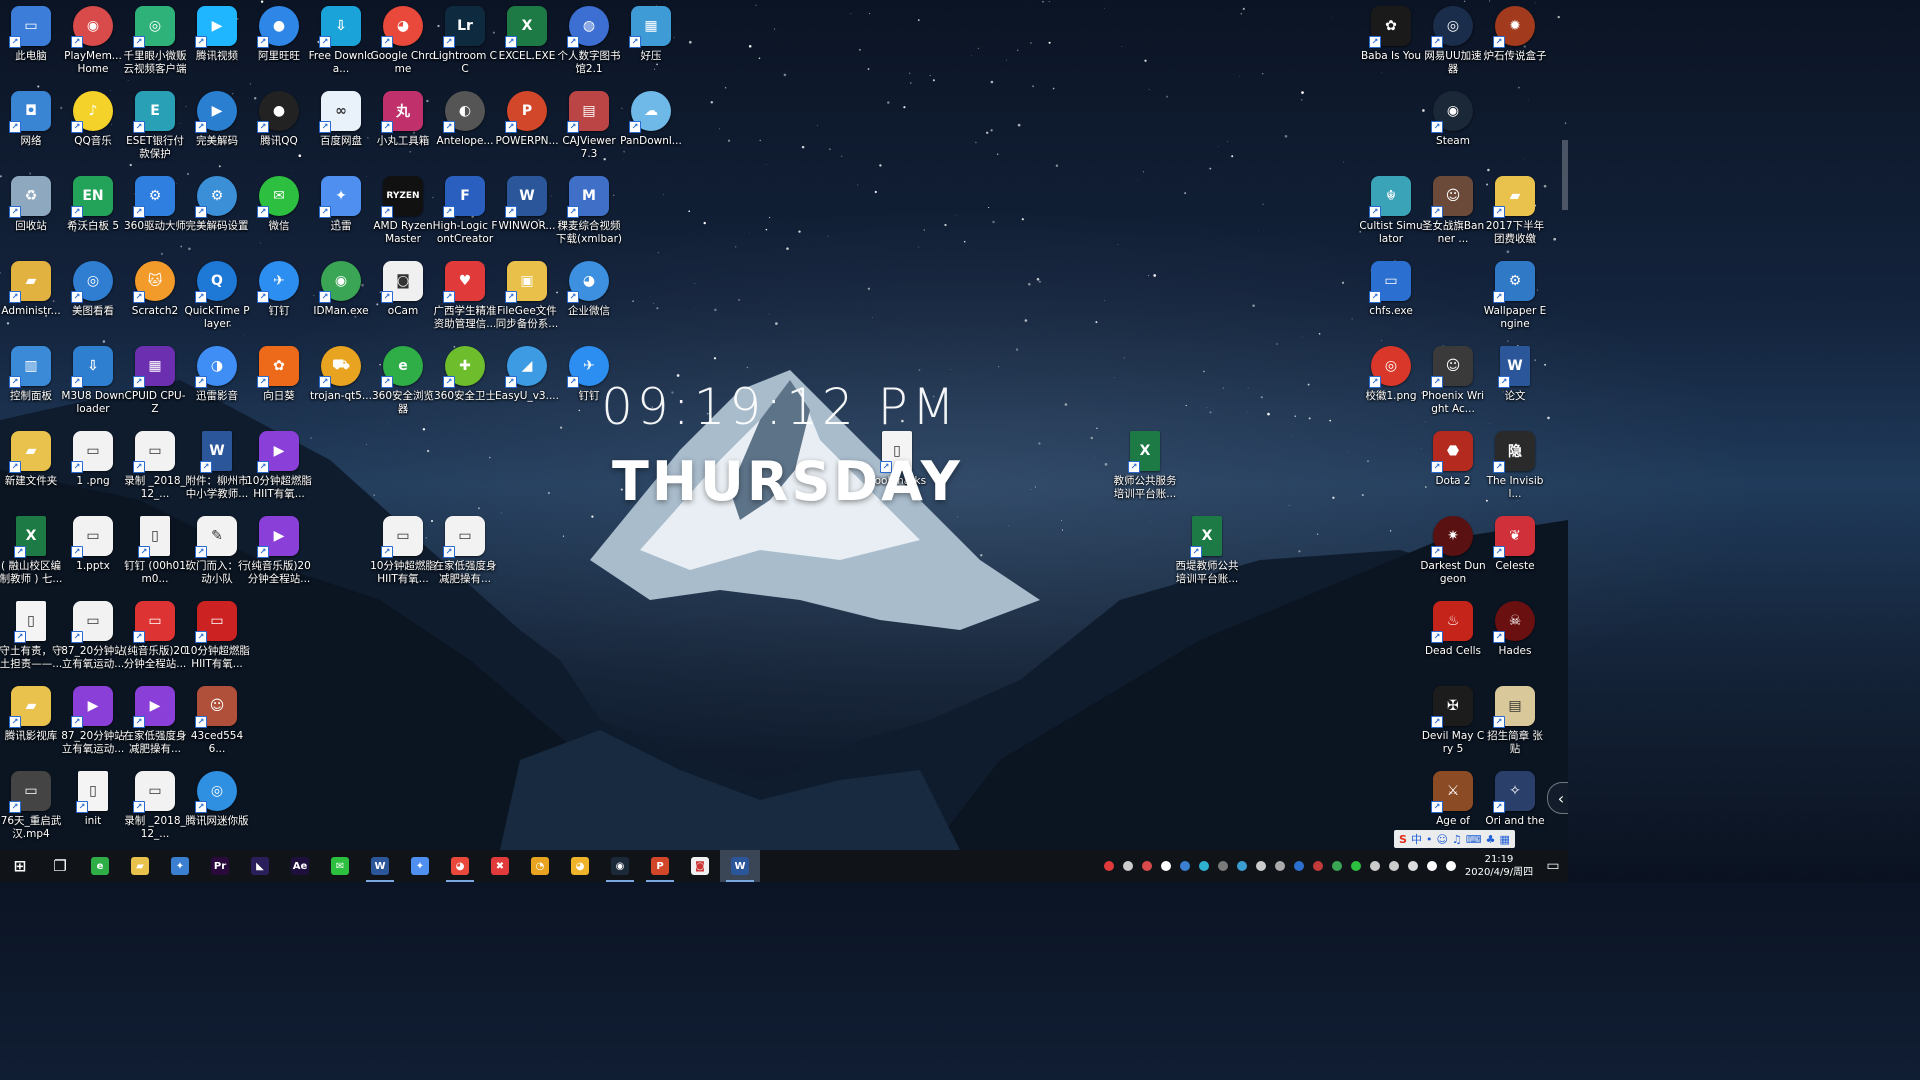 Image resolution: width=1920 pixels, height=1080 pixels. I want to click on desktop-icon: ● ↗ 阿里旺旺, so click(279, 44).